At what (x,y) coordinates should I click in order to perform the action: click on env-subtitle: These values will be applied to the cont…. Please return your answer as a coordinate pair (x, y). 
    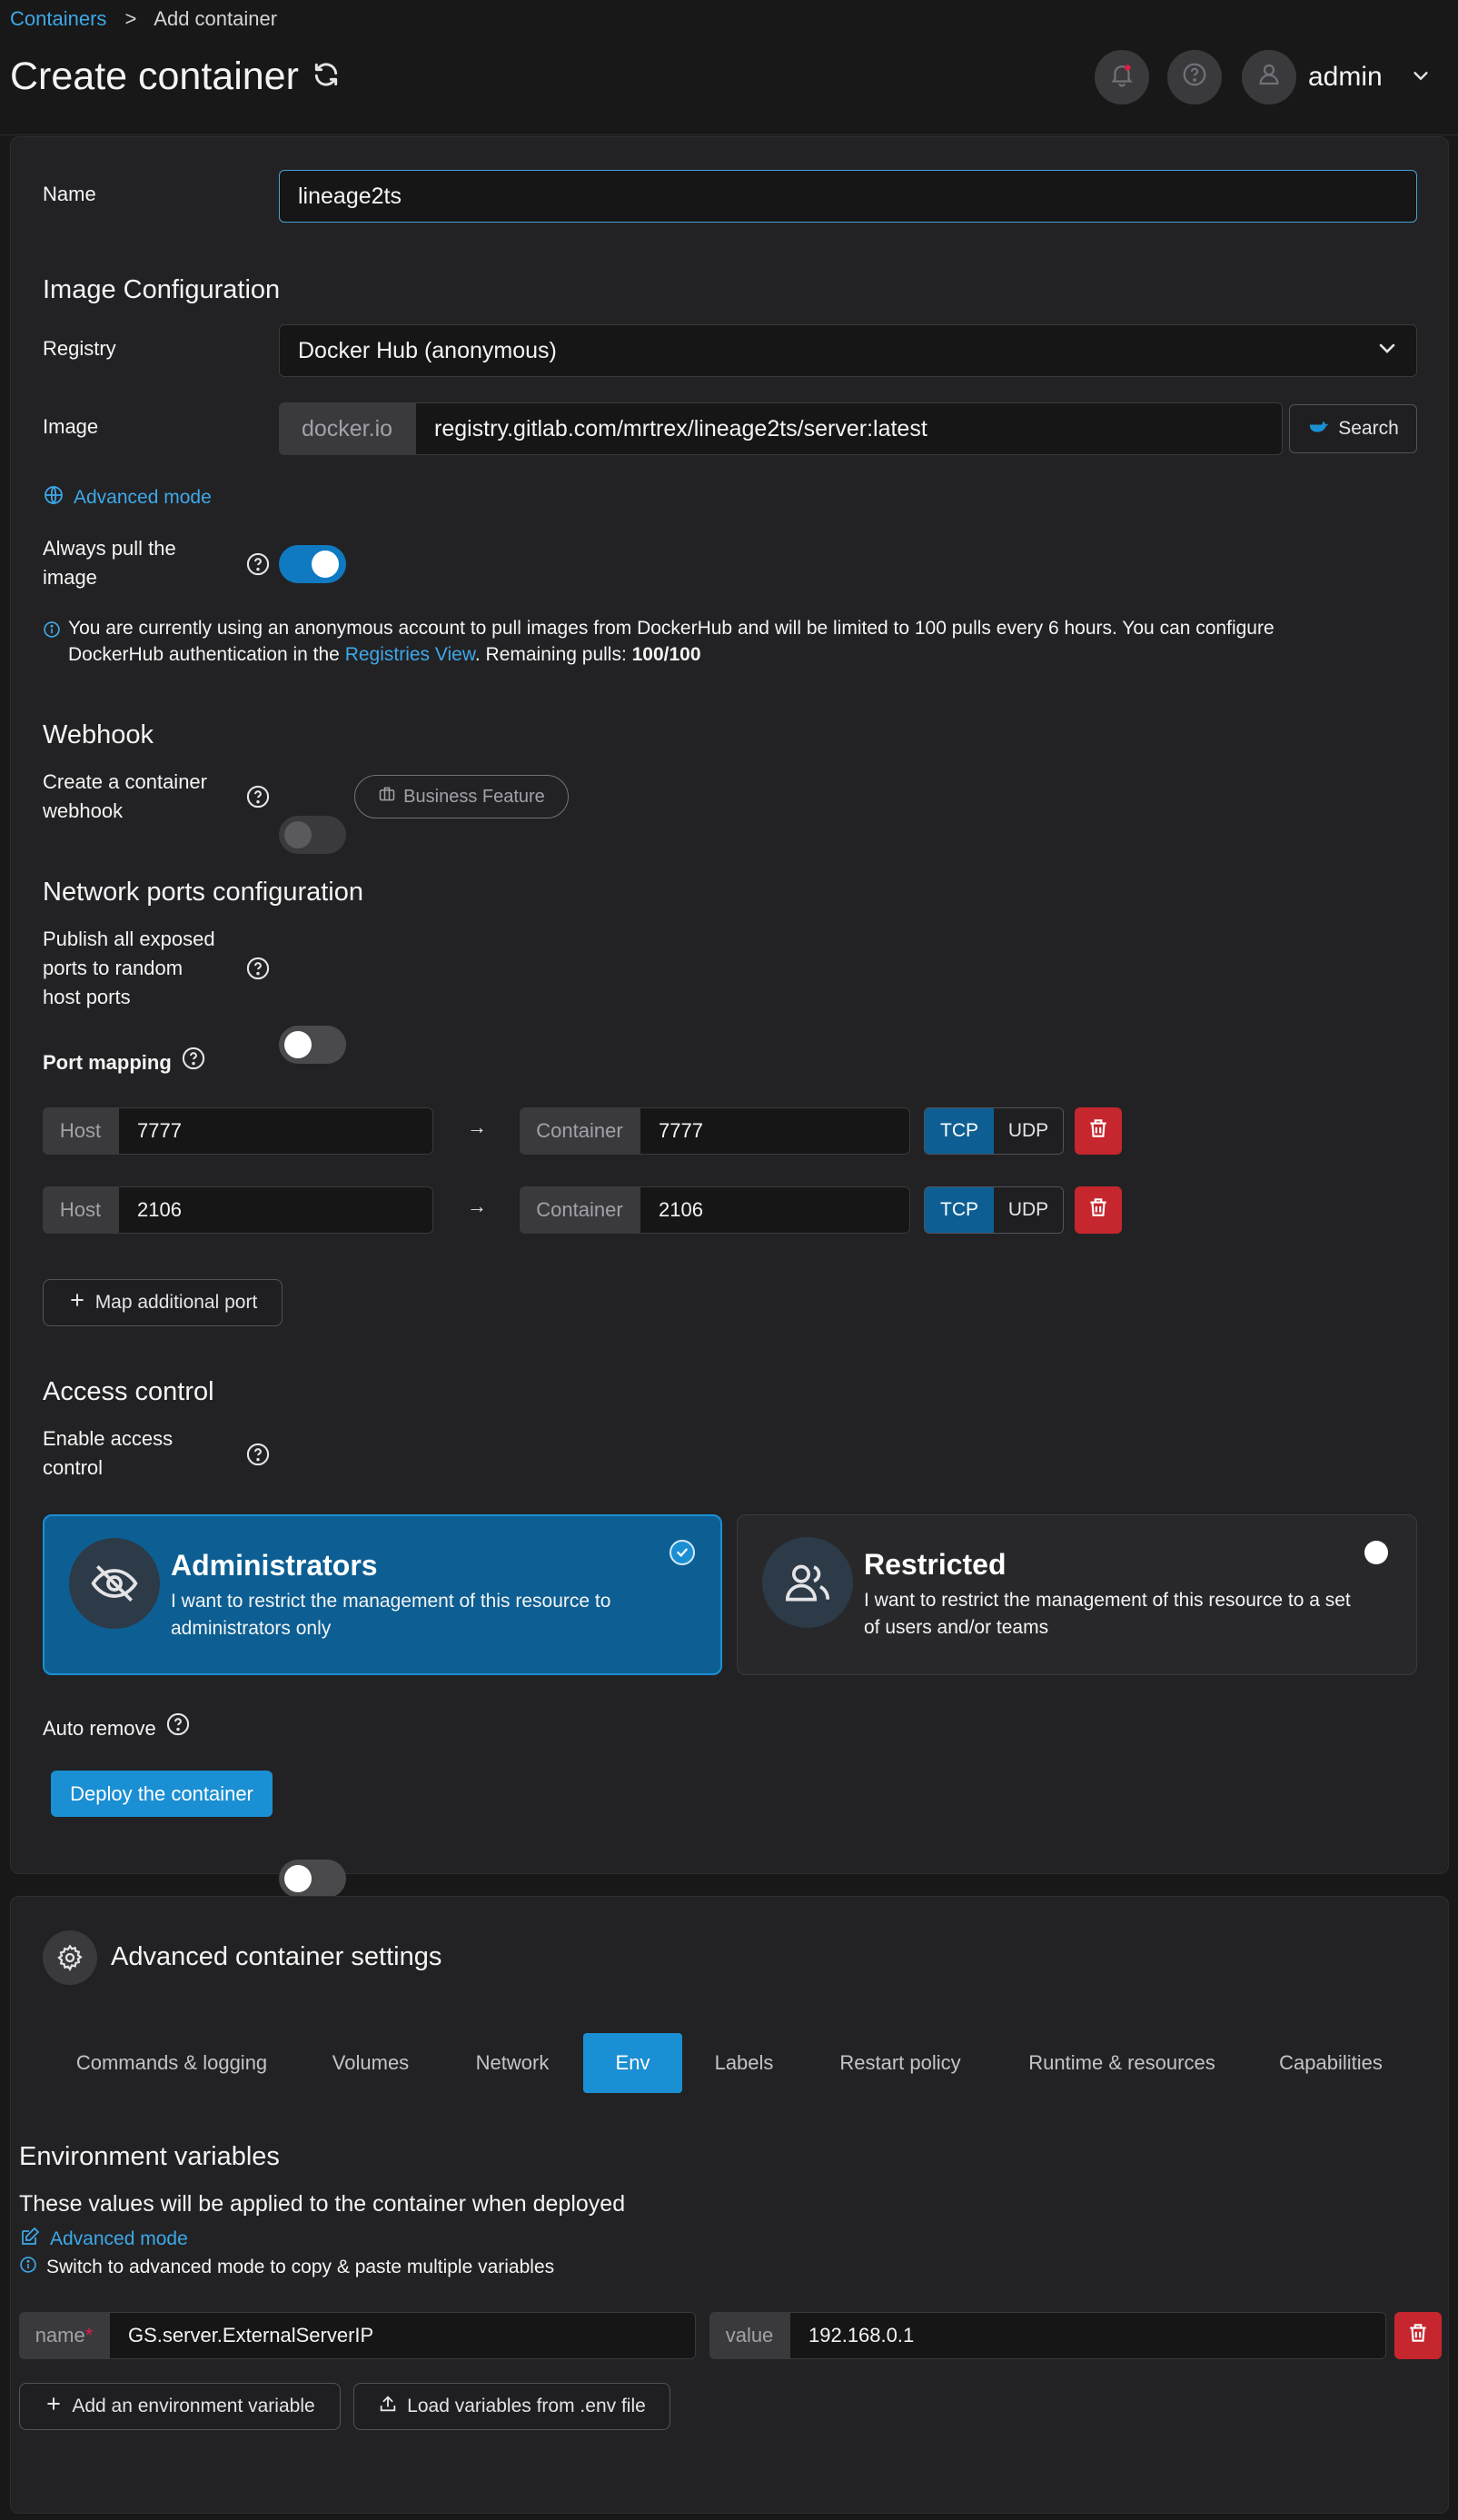
    Looking at the image, I should click on (322, 2204).